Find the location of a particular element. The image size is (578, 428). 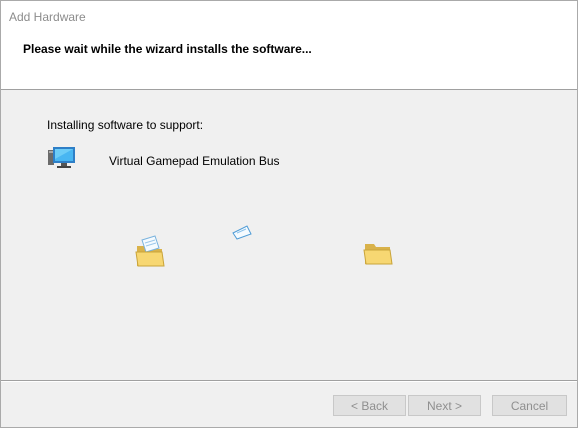

installing-label: Installing software to support: is located at coordinates (125, 125).